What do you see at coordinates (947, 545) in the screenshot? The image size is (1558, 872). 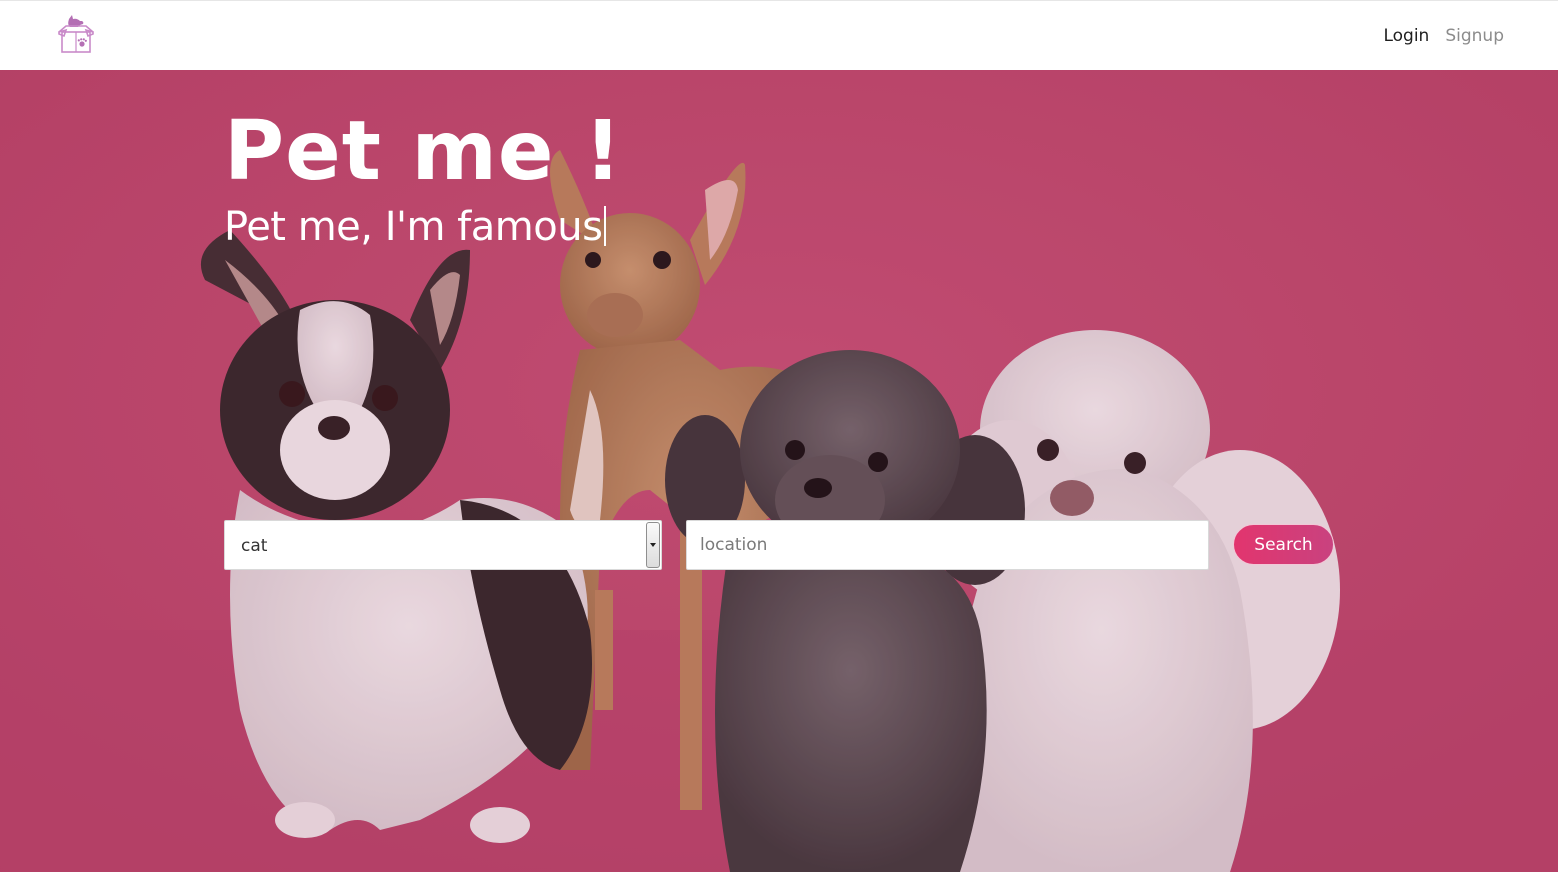 I see `location-input` at bounding box center [947, 545].